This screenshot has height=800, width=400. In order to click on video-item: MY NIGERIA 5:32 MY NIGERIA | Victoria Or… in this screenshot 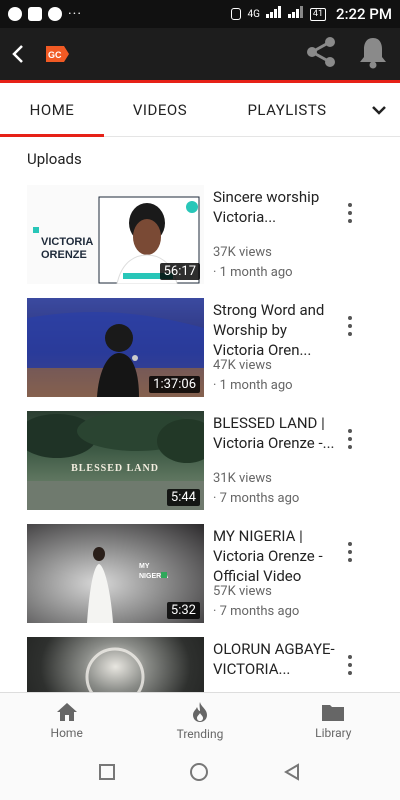, I will do `click(200, 580)`.